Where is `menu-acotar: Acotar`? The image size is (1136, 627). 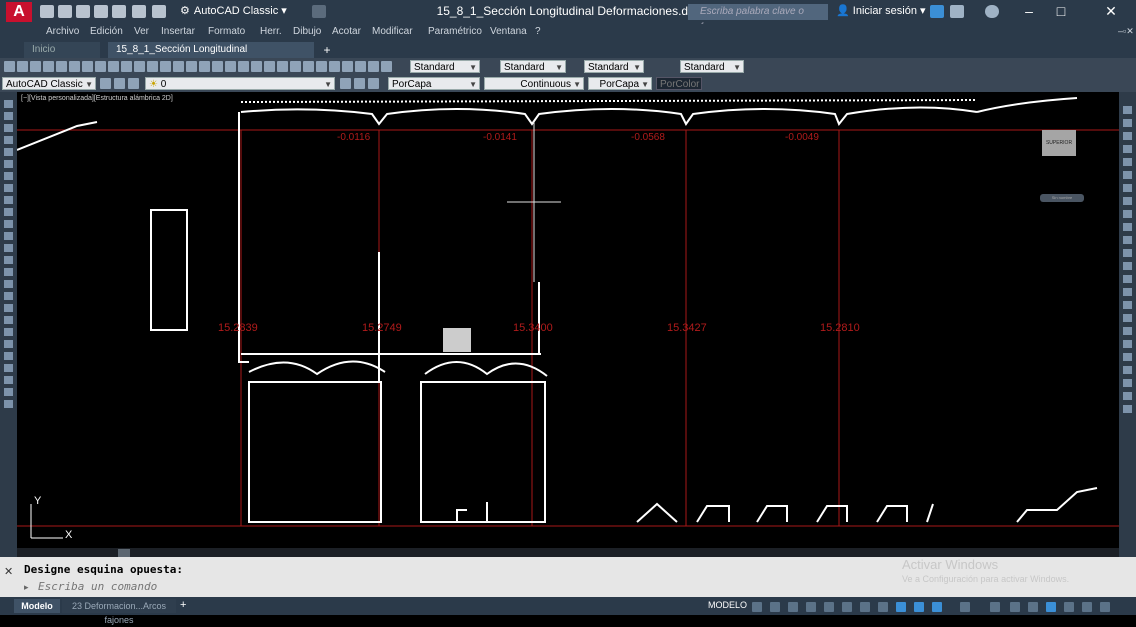
menu-acotar: Acotar is located at coordinates (346, 31).